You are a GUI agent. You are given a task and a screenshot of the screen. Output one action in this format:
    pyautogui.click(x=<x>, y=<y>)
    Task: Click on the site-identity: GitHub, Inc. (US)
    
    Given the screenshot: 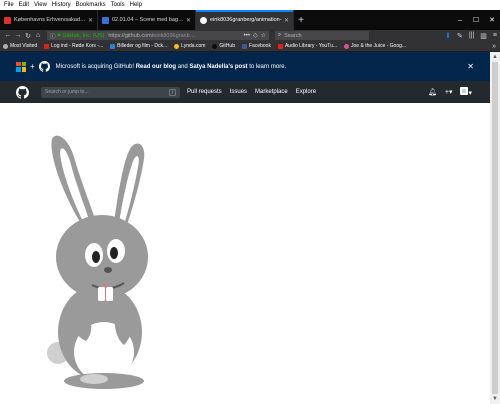 What is the action you would take?
    pyautogui.click(x=83, y=35)
    